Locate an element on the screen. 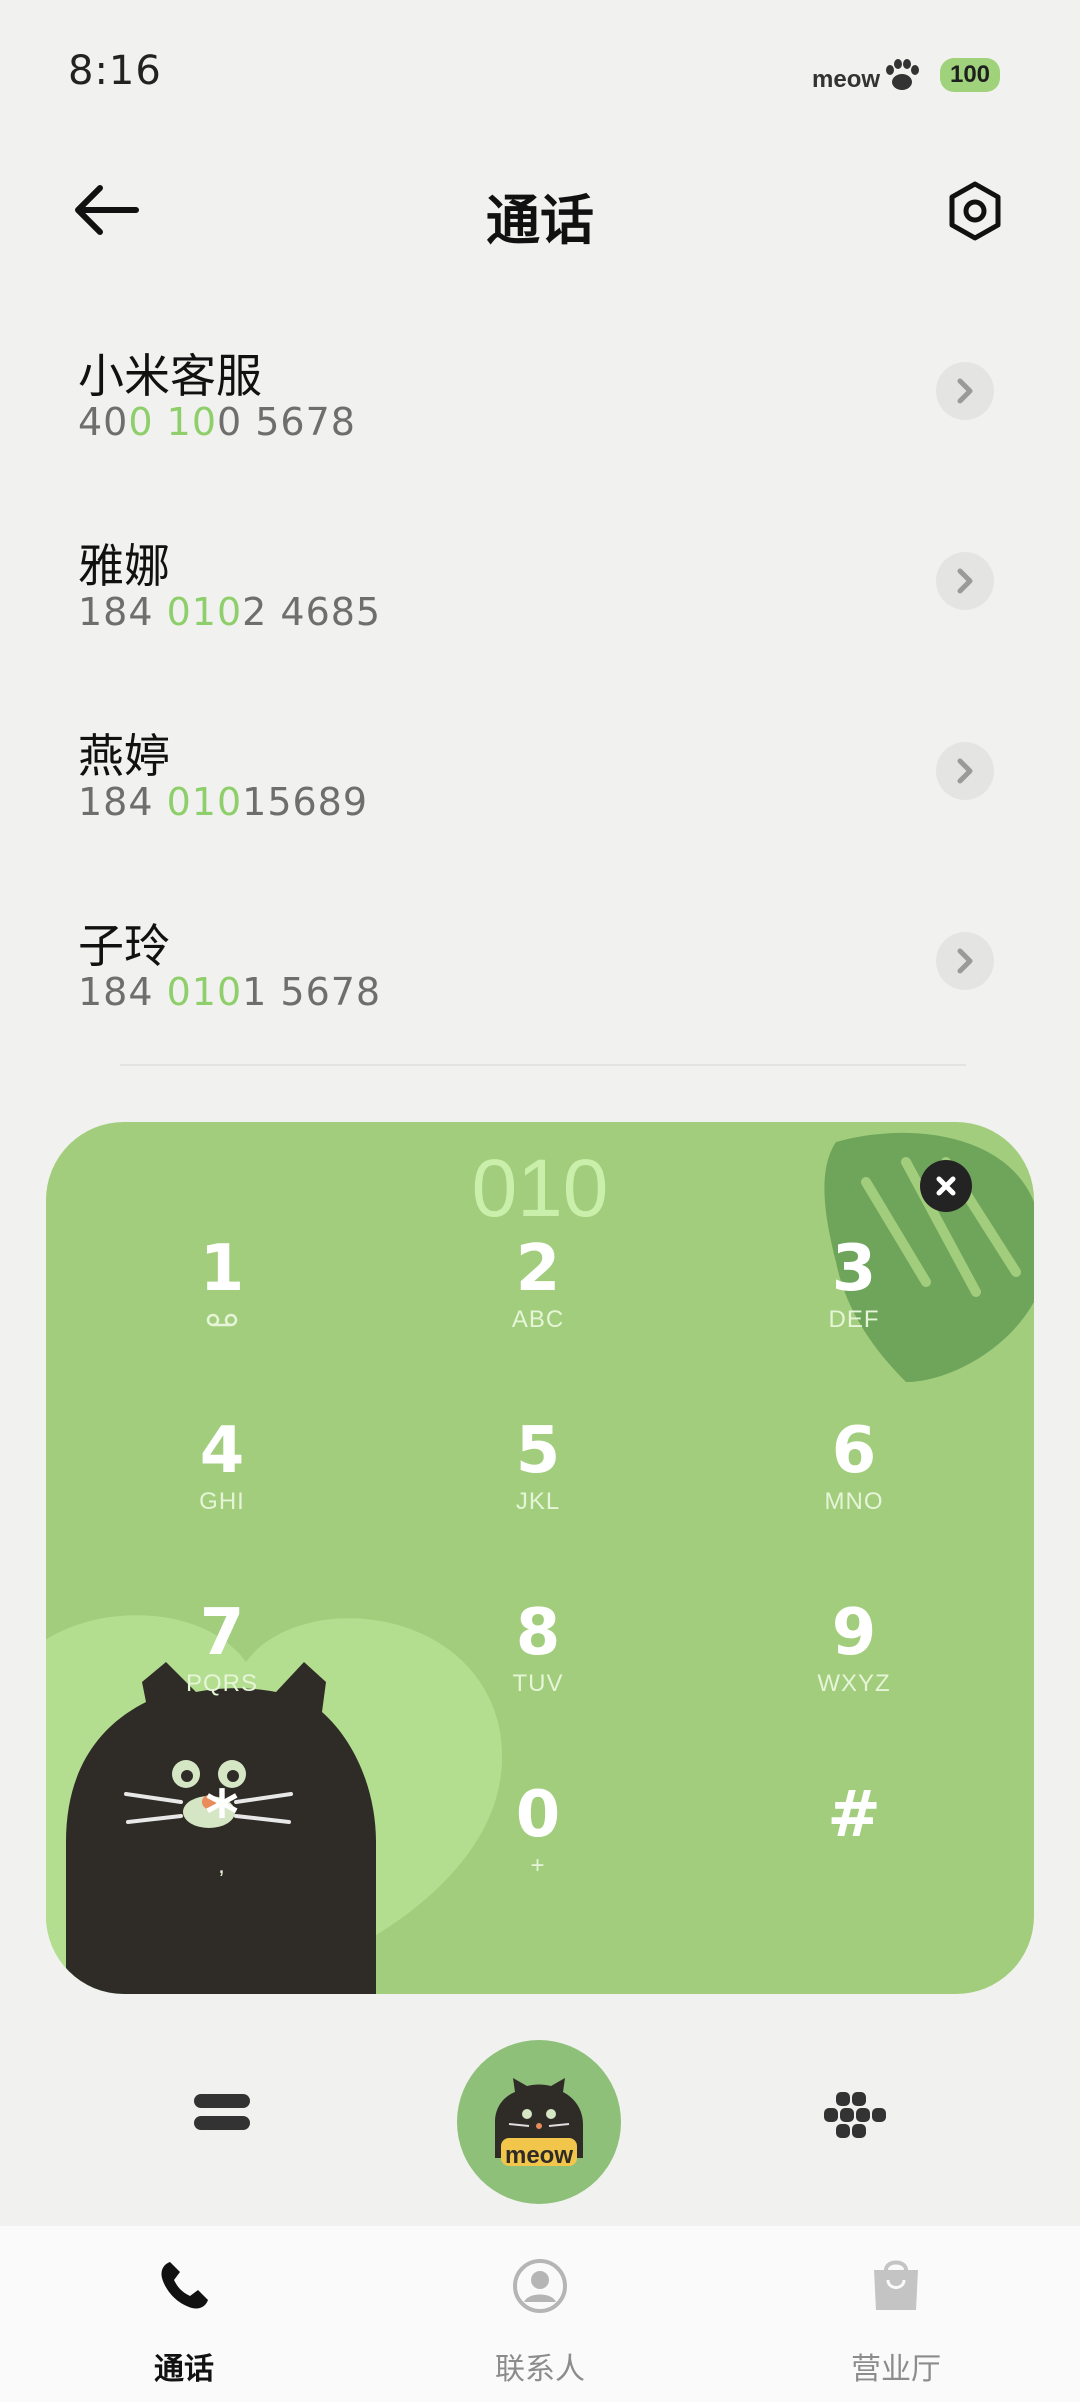 The height and width of the screenshot is (2402, 1080). tab-label: 营业厅 is located at coordinates (896, 2369).